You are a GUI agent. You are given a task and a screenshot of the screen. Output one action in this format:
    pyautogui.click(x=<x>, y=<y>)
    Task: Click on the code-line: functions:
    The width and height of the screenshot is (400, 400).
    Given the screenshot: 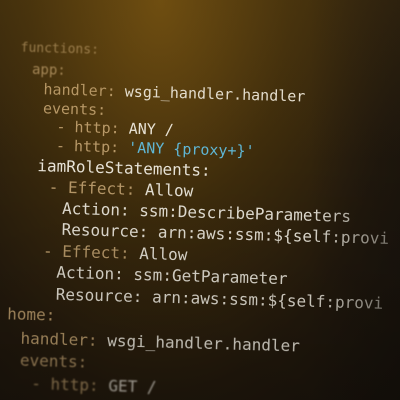 What is the action you would take?
    pyautogui.click(x=60, y=49)
    